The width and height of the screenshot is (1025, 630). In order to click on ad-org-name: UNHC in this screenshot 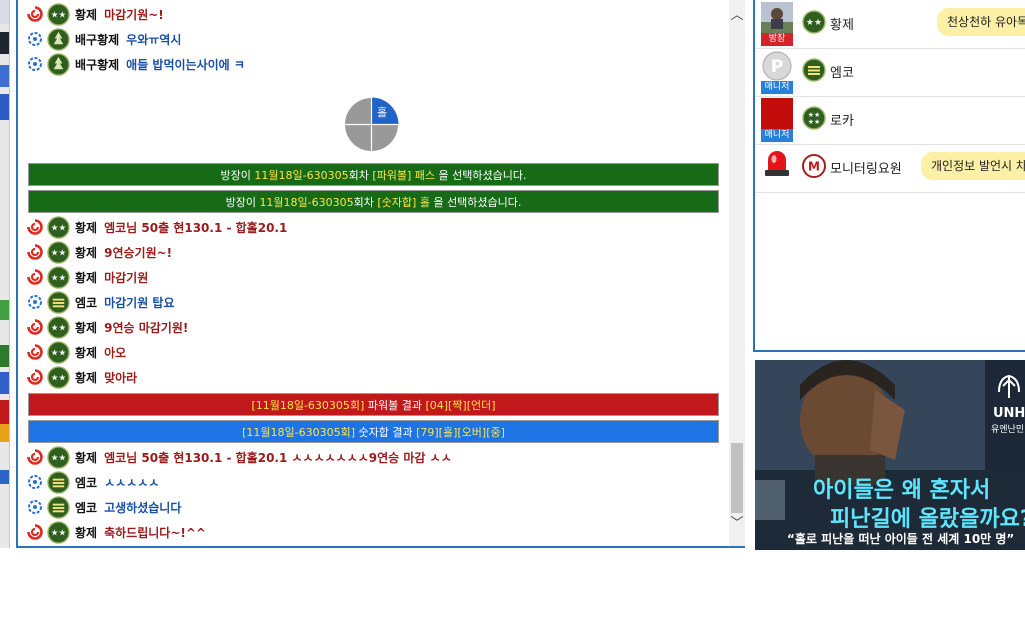, I will do `click(1009, 413)`.